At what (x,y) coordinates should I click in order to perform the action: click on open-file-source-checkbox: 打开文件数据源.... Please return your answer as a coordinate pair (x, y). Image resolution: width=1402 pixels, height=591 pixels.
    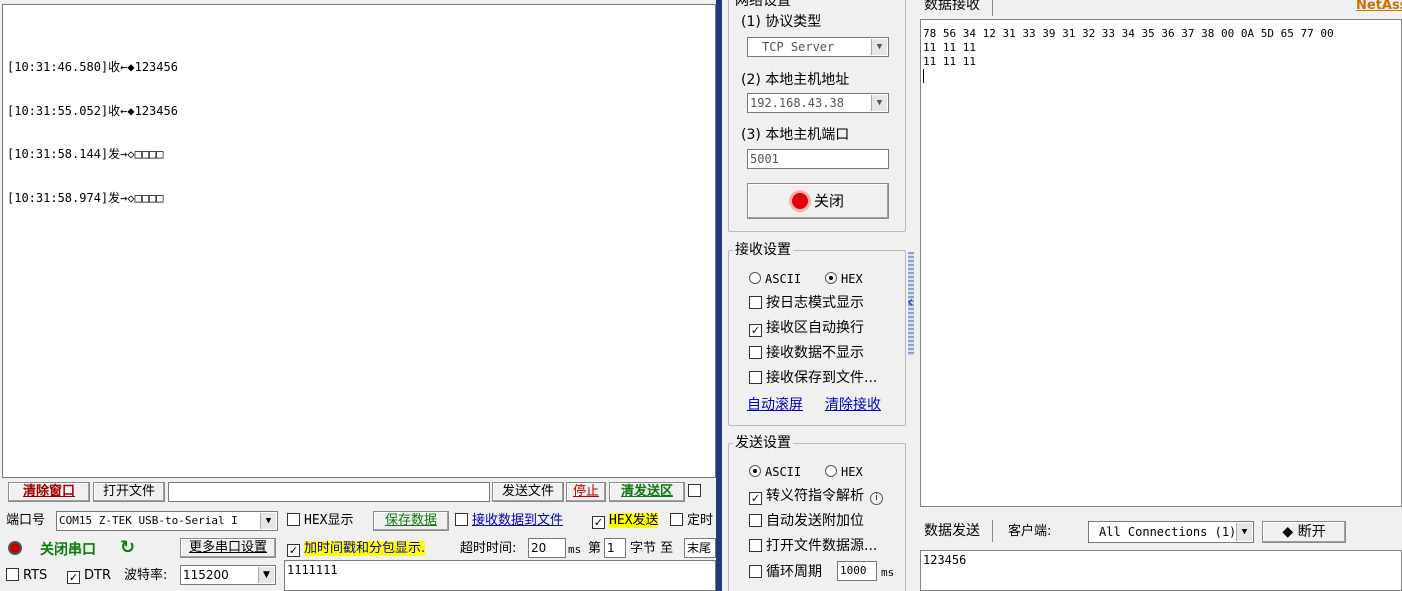
    Looking at the image, I should click on (813, 546).